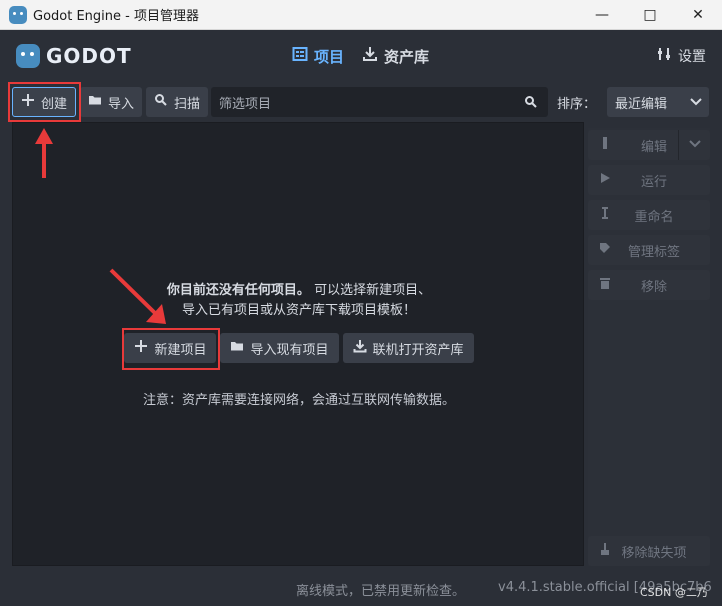 This screenshot has height=606, width=722. Describe the element at coordinates (89, 56) in the screenshot. I see `logo-text: GODOT` at that location.